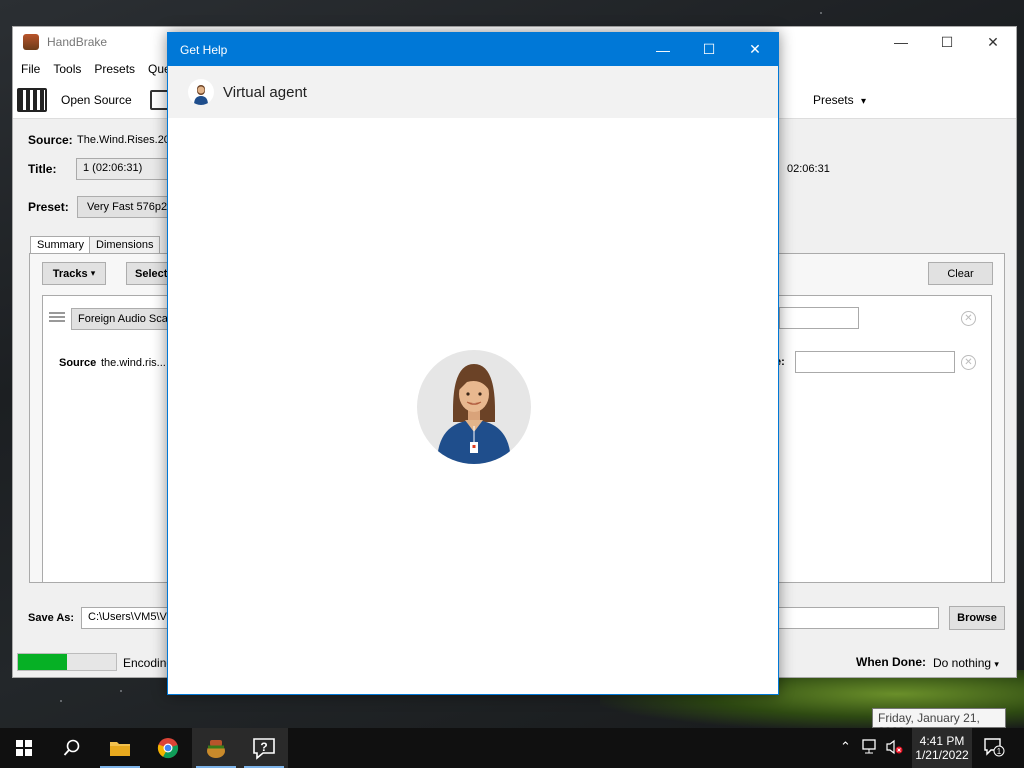  Describe the element at coordinates (977, 618) in the screenshot. I see `browse-button: Browse` at that location.